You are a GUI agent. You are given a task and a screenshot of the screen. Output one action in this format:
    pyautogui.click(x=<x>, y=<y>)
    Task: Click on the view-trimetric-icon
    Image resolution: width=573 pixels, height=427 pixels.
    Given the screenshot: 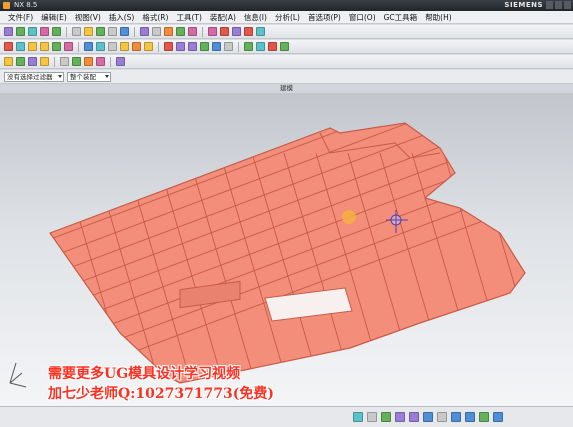 What is the action you would take?
    pyautogui.click(x=414, y=417)
    